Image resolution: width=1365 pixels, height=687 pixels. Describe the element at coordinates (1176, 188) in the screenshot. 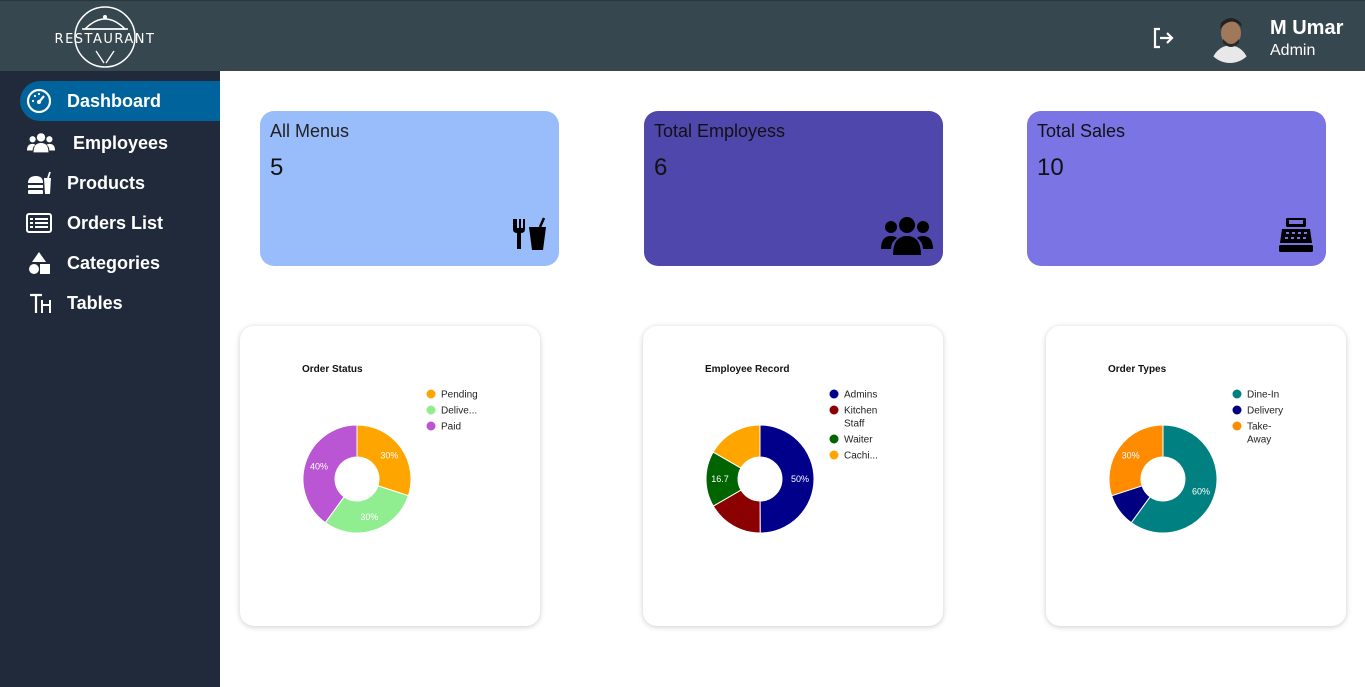

I see `stat-card-sales: Total Sales 10` at that location.